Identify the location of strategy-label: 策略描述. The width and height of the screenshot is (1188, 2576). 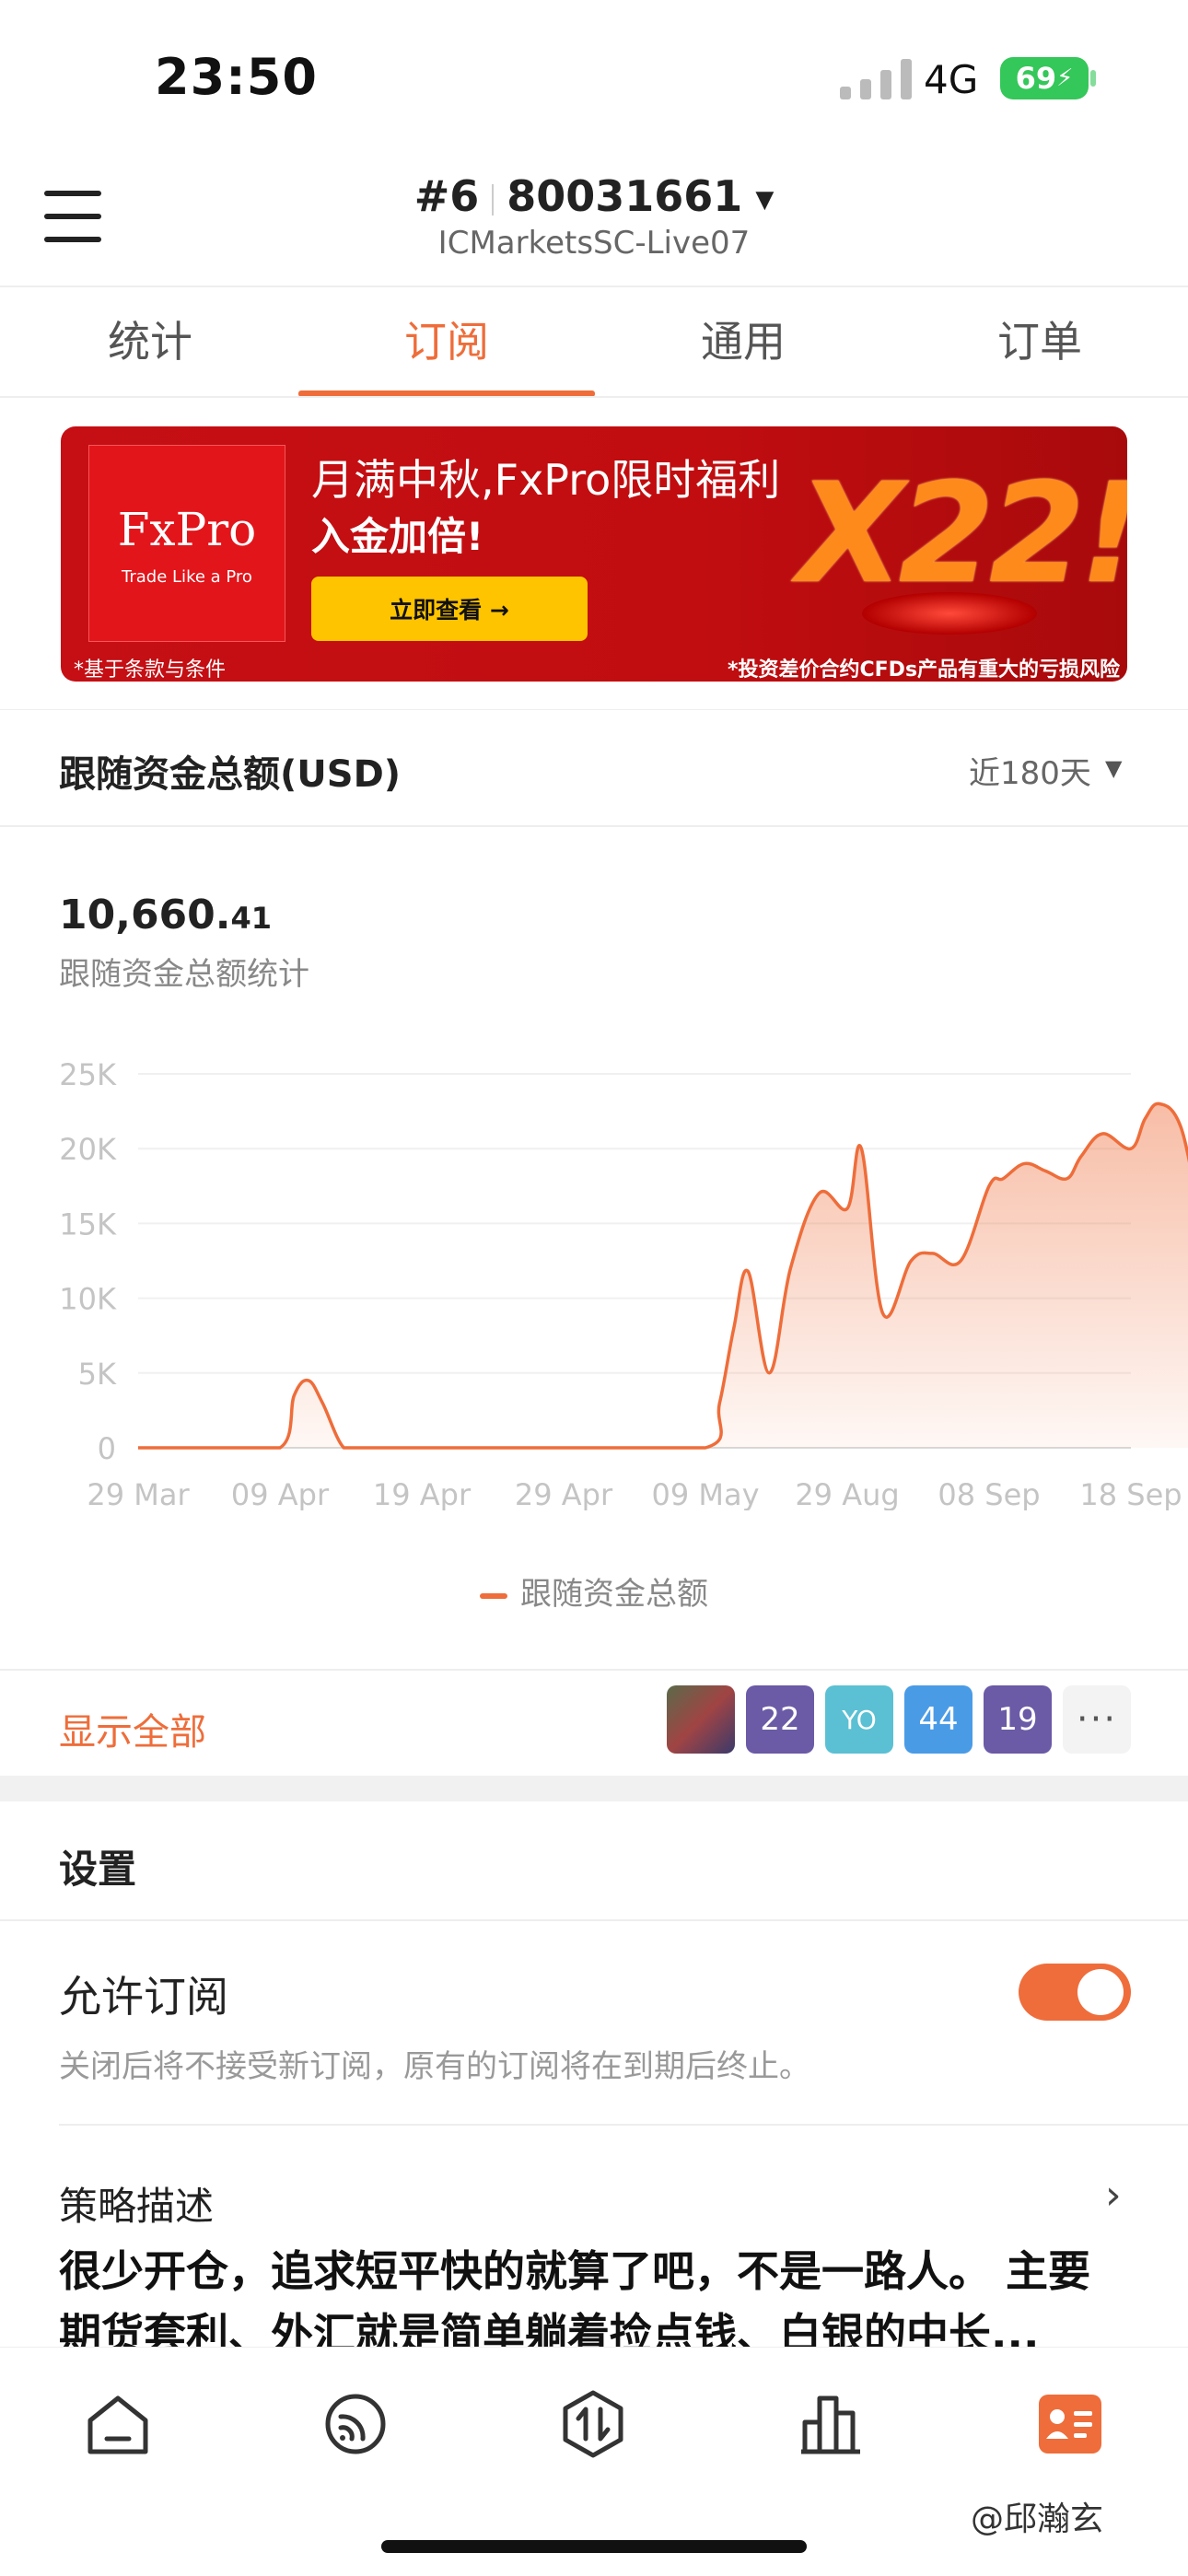
(136, 2203).